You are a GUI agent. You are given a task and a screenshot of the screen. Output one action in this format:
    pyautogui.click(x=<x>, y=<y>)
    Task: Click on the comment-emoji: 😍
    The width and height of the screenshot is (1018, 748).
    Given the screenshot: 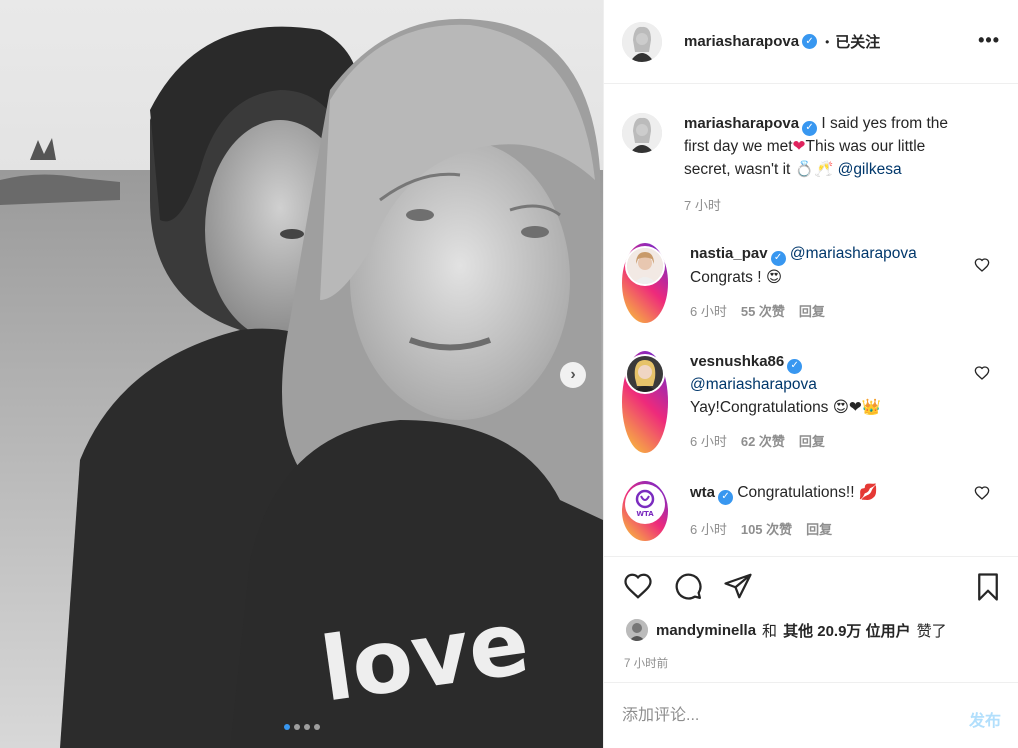 What is the action you would take?
    pyautogui.click(x=773, y=276)
    